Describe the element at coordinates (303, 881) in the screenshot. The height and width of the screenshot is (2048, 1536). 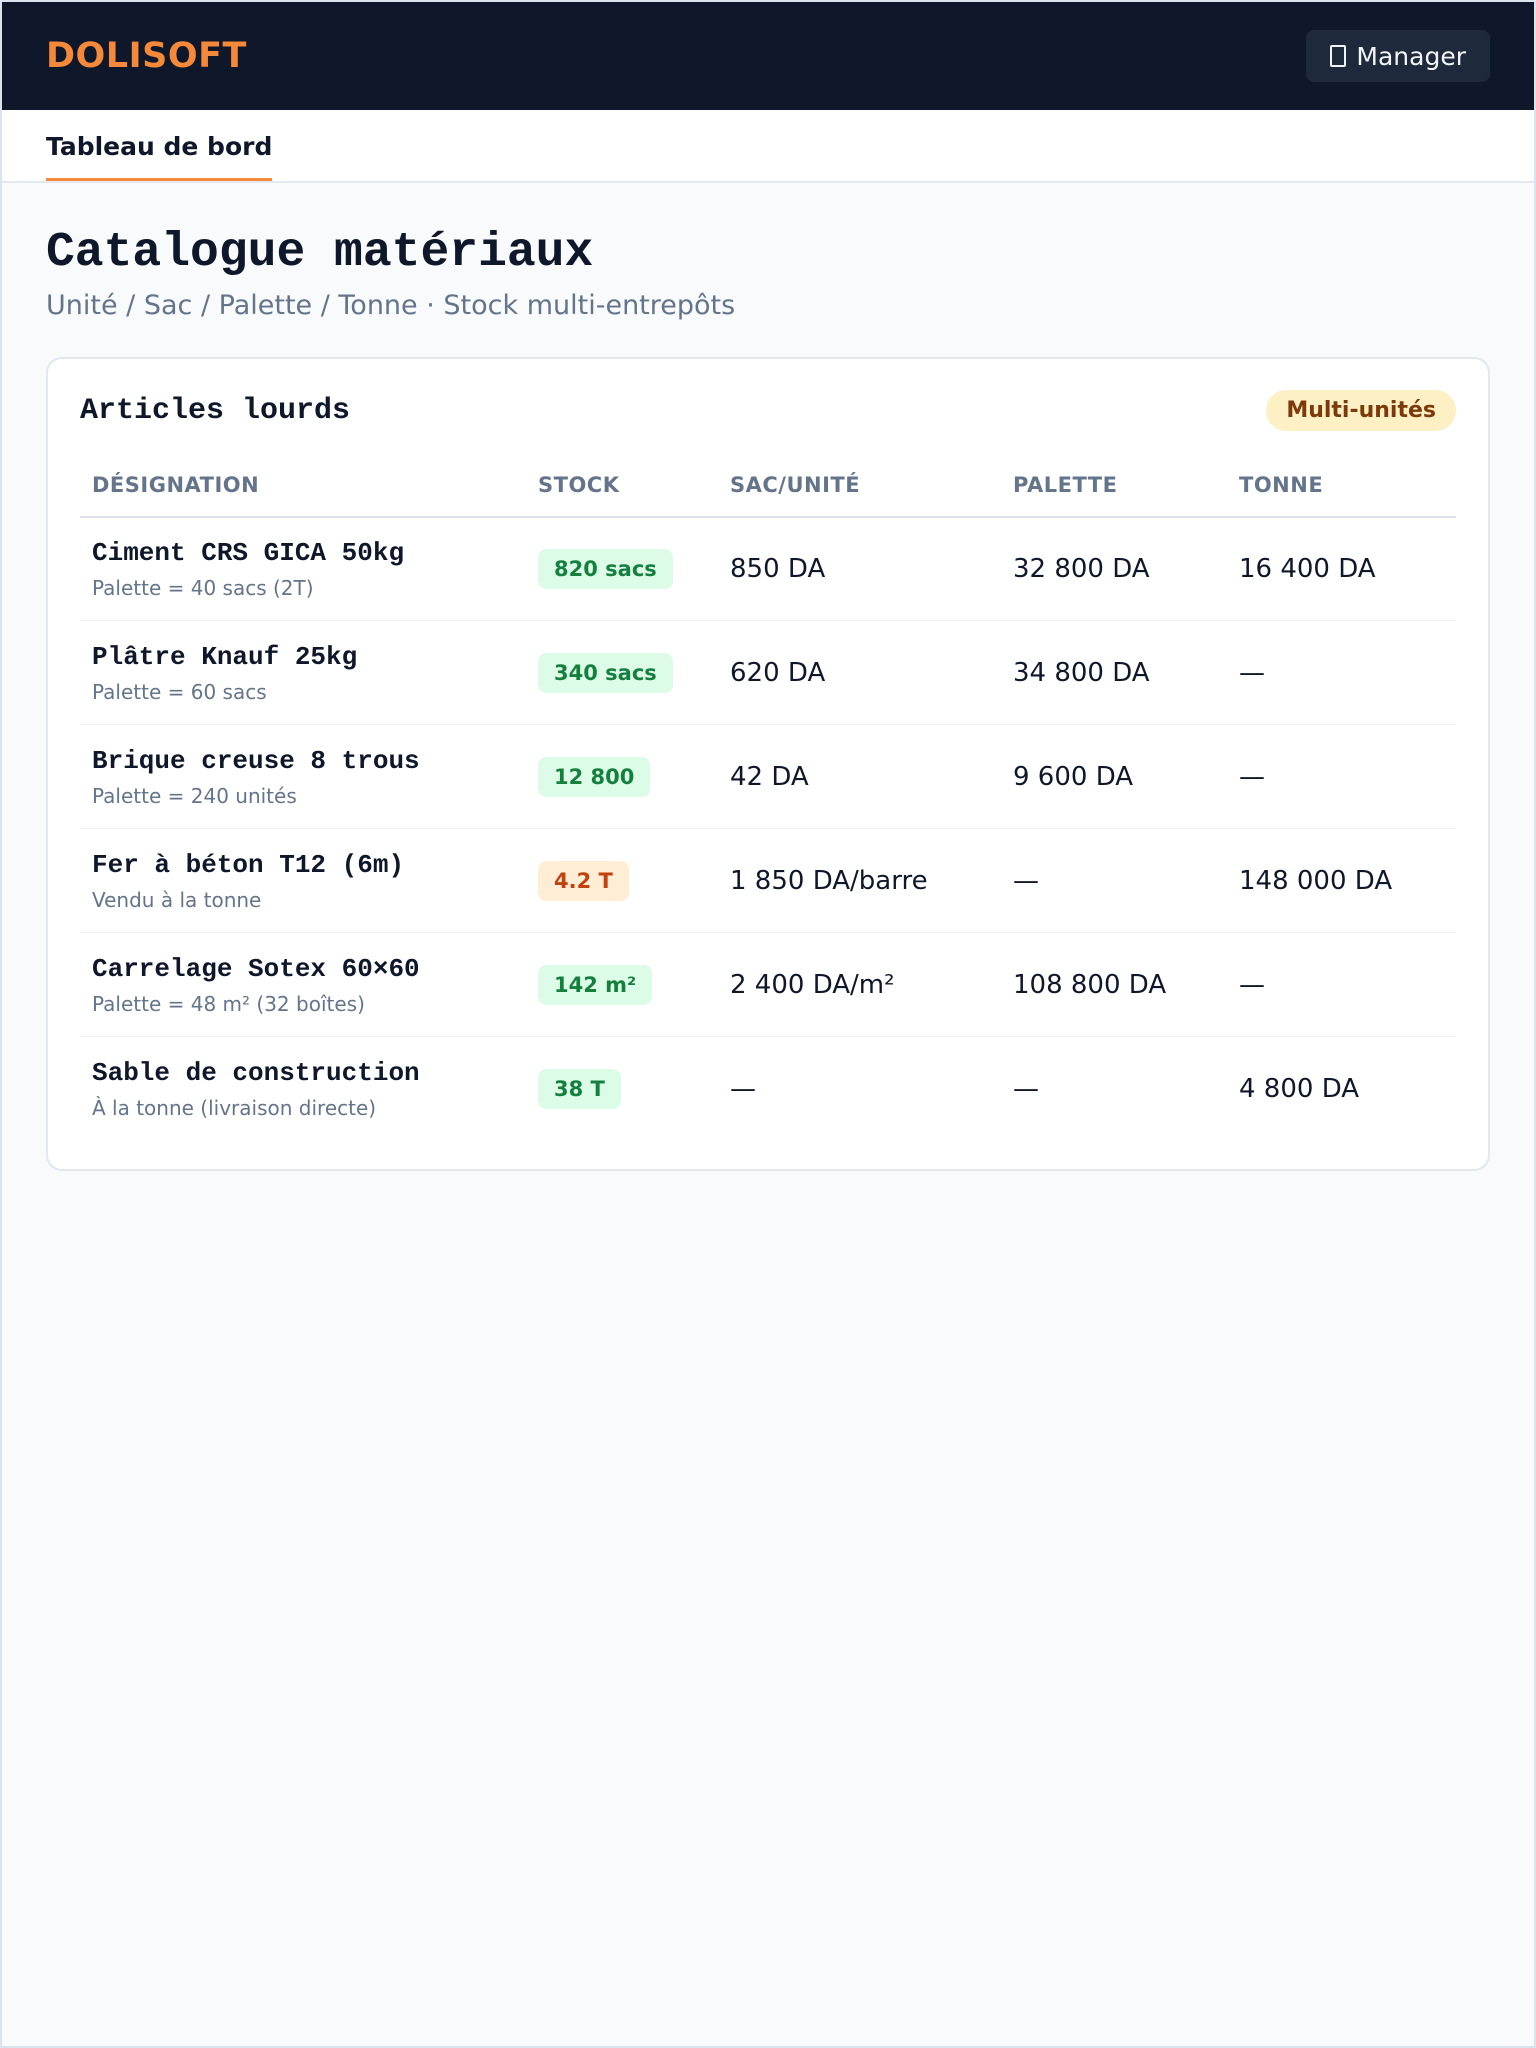
I see `designation-cell: Fer à béton T12 (6m) Vendu à la tonne` at that location.